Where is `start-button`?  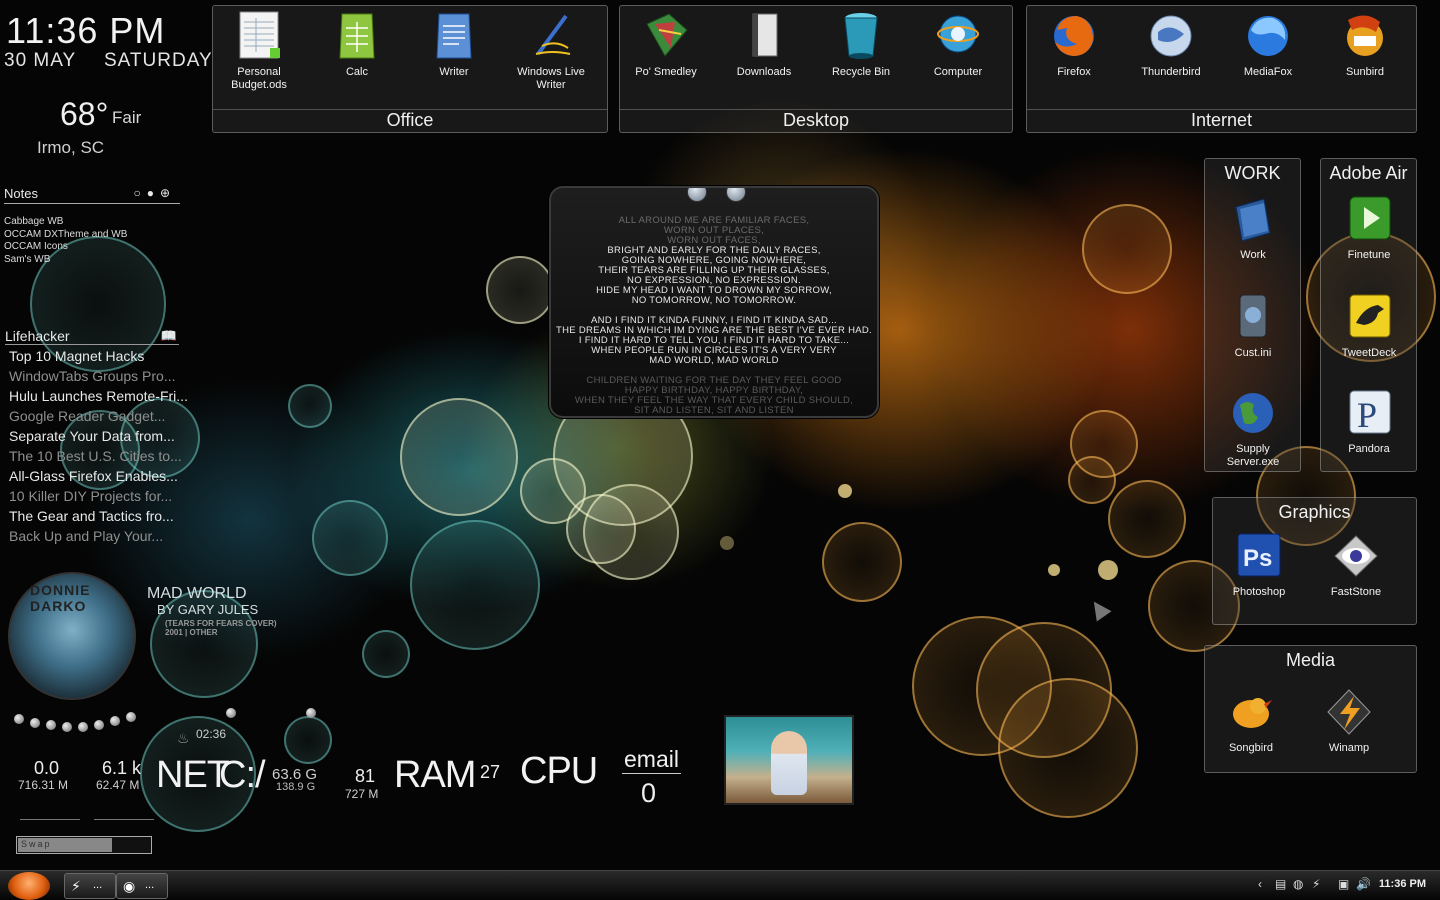
start-button is located at coordinates (29, 886).